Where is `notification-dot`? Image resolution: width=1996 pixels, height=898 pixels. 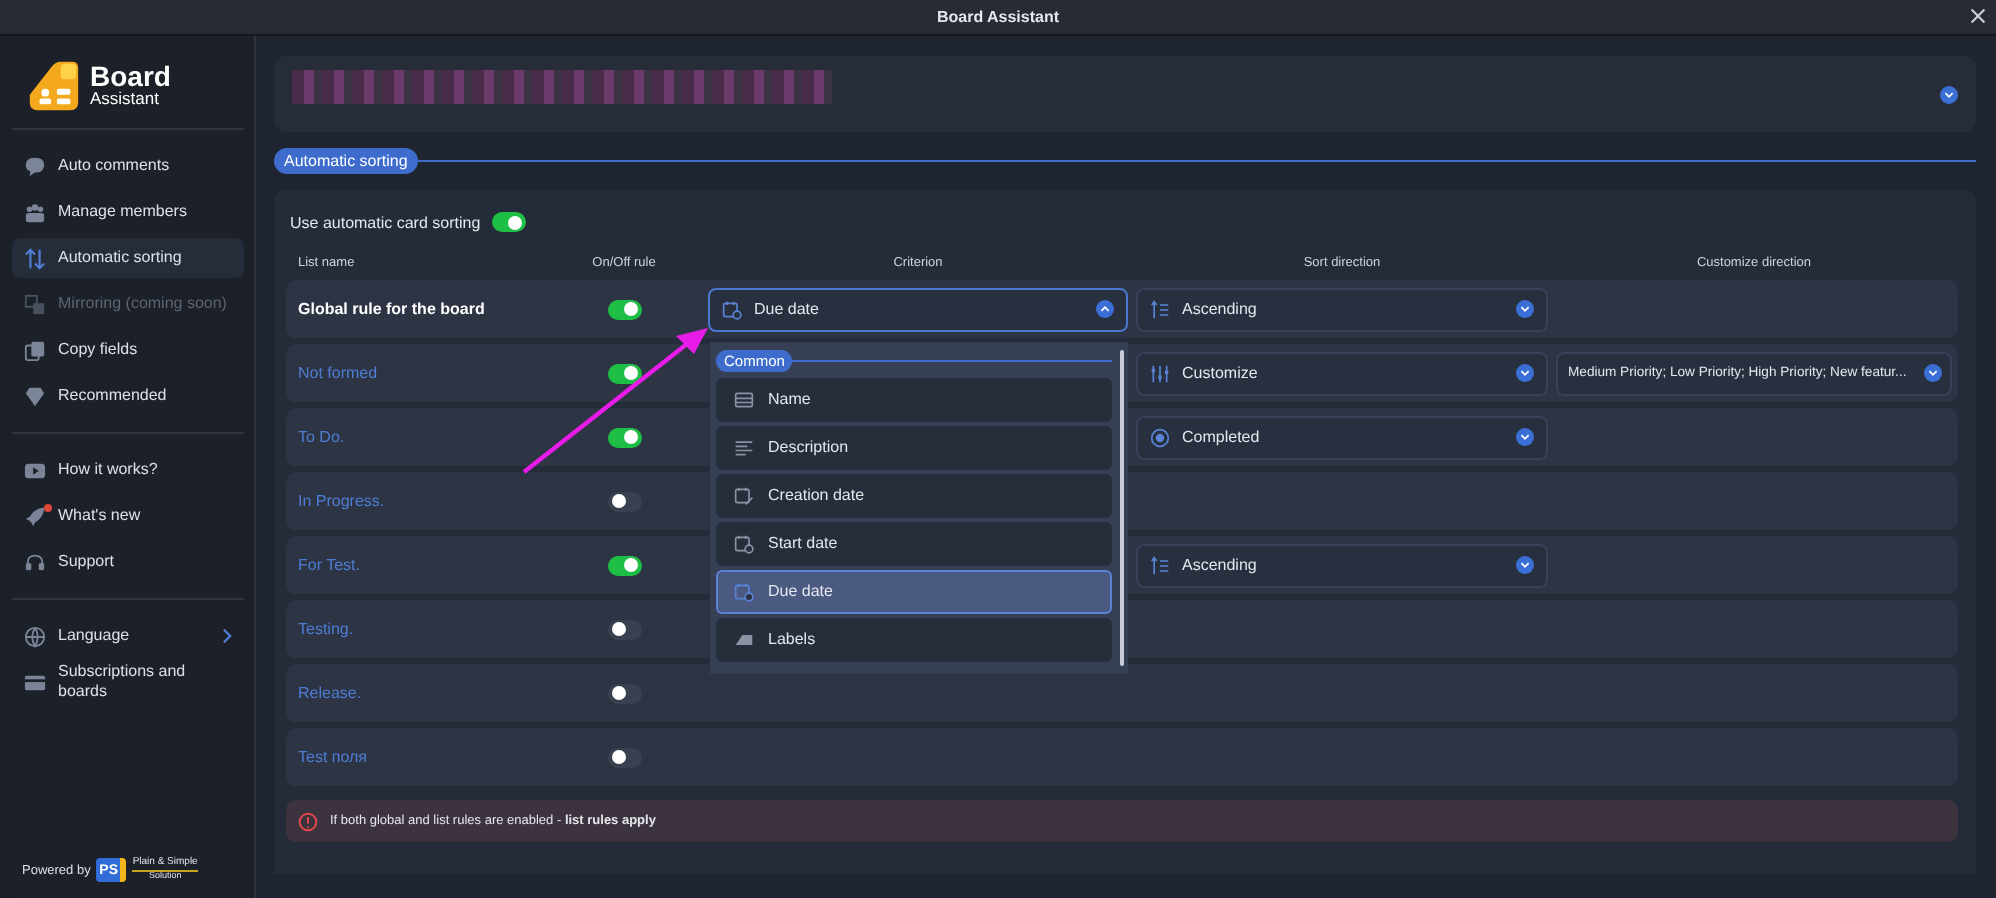
notification-dot is located at coordinates (48, 508).